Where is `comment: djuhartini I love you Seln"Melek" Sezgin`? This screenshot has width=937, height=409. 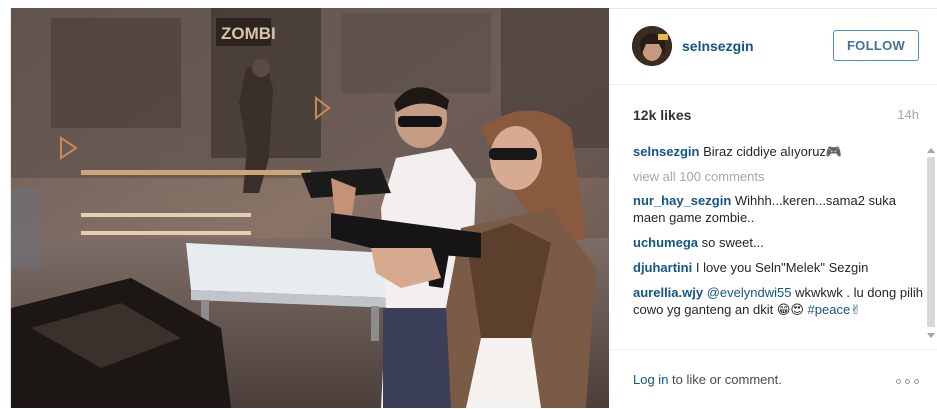 comment: djuhartini I love you Seln"Melek" Sezgin is located at coordinates (779, 267).